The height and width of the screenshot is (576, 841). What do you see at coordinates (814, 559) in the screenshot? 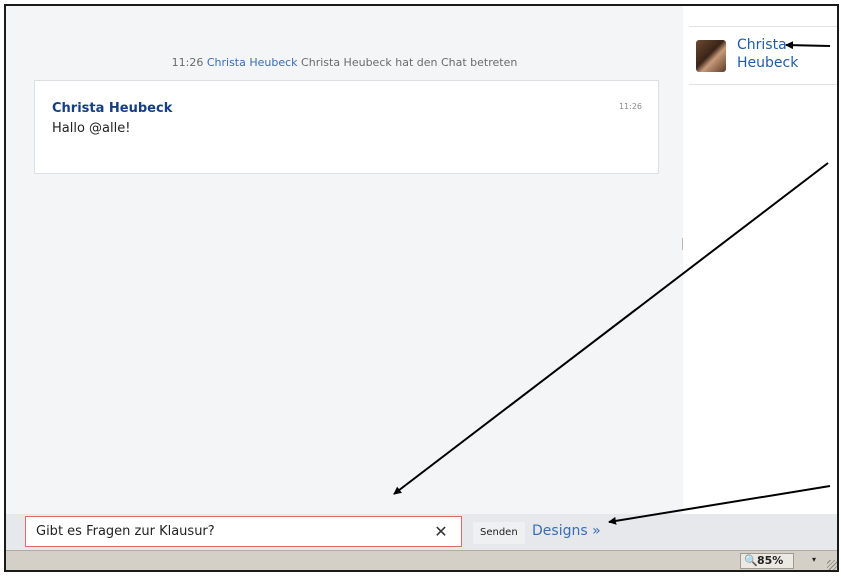
I see `chevron-down-icon: ▾` at bounding box center [814, 559].